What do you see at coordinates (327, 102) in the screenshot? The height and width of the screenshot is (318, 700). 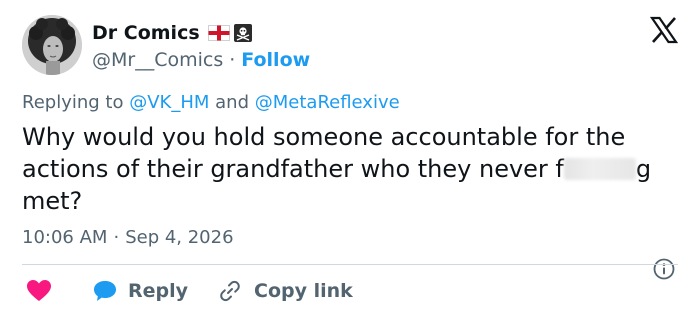 I see `mention-link: @MetaReflexive` at bounding box center [327, 102].